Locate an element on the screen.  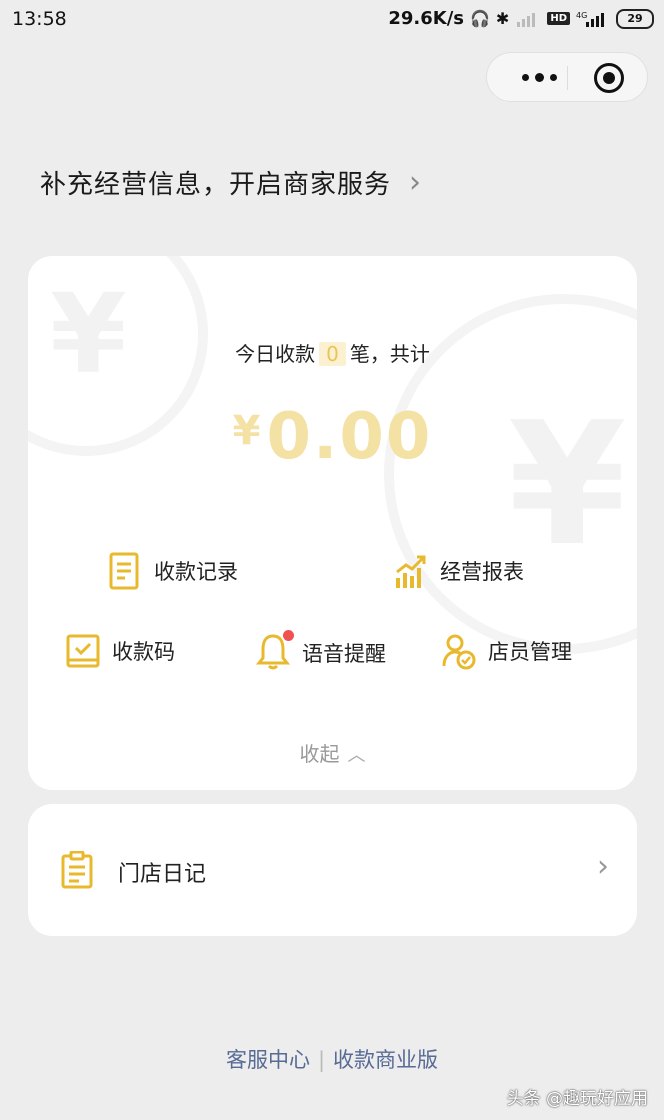
merchant-info-text: 补充经营信息，开启商家服务 is located at coordinates (216, 184).